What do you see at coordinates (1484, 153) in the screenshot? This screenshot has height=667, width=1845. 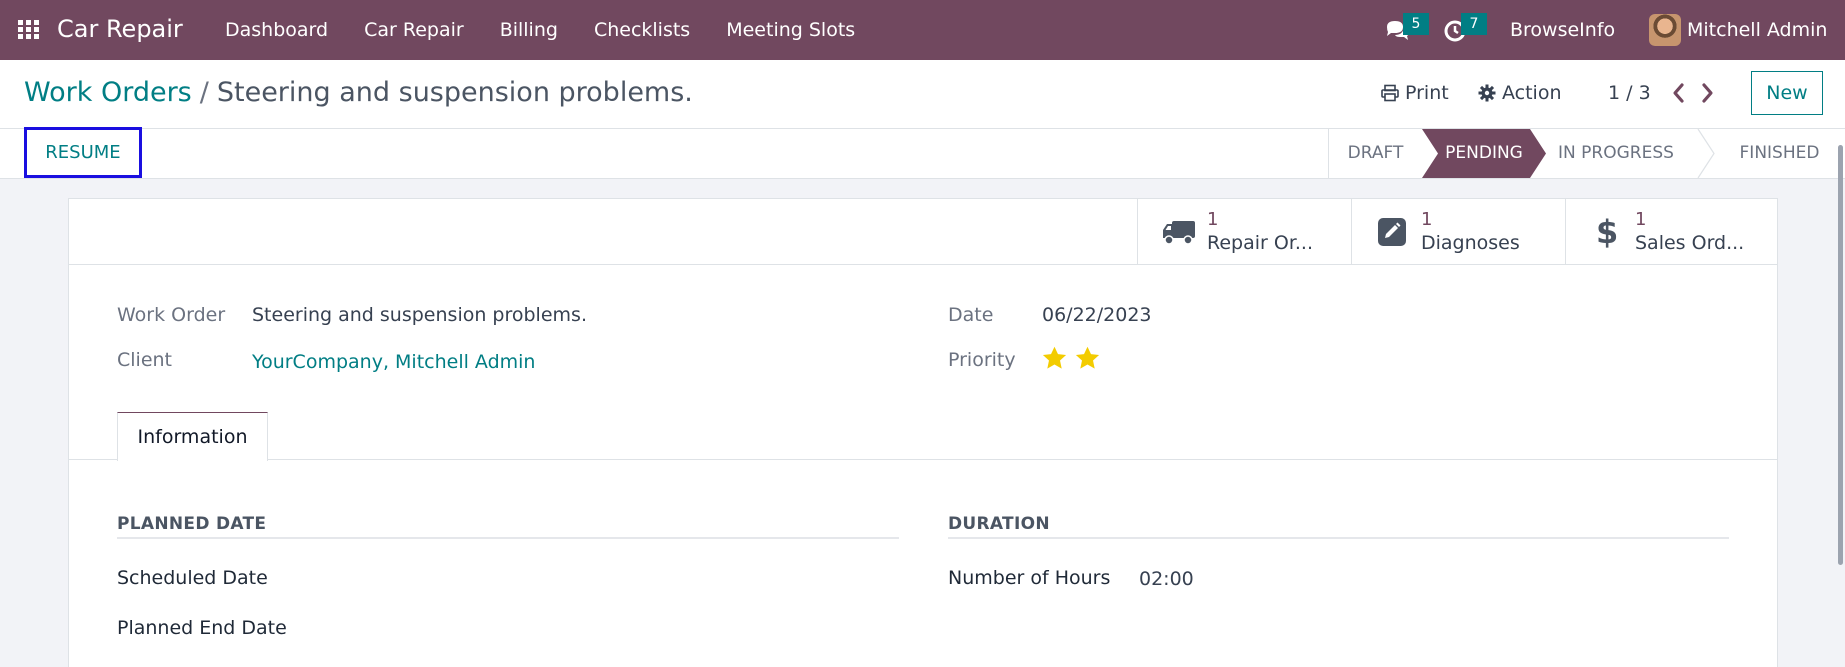 I see `stage-pending: PENDING` at bounding box center [1484, 153].